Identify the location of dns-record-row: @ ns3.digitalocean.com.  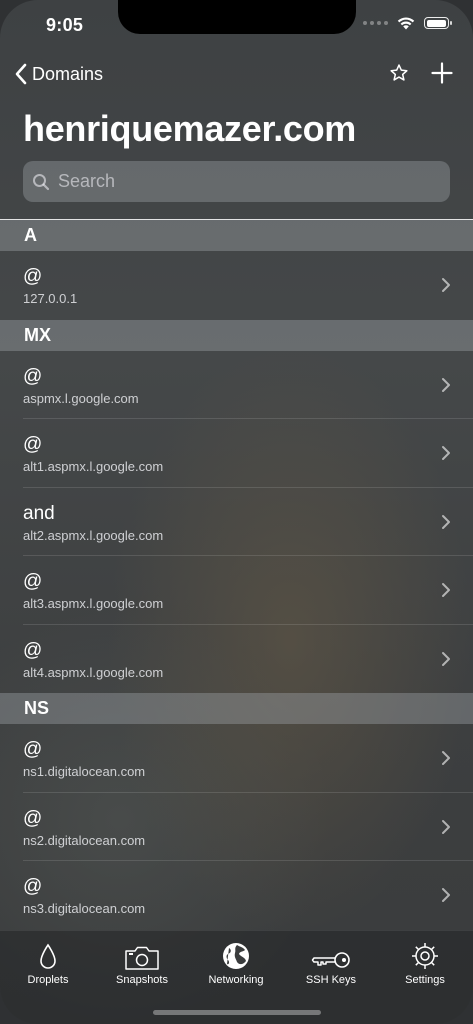
(236, 895).